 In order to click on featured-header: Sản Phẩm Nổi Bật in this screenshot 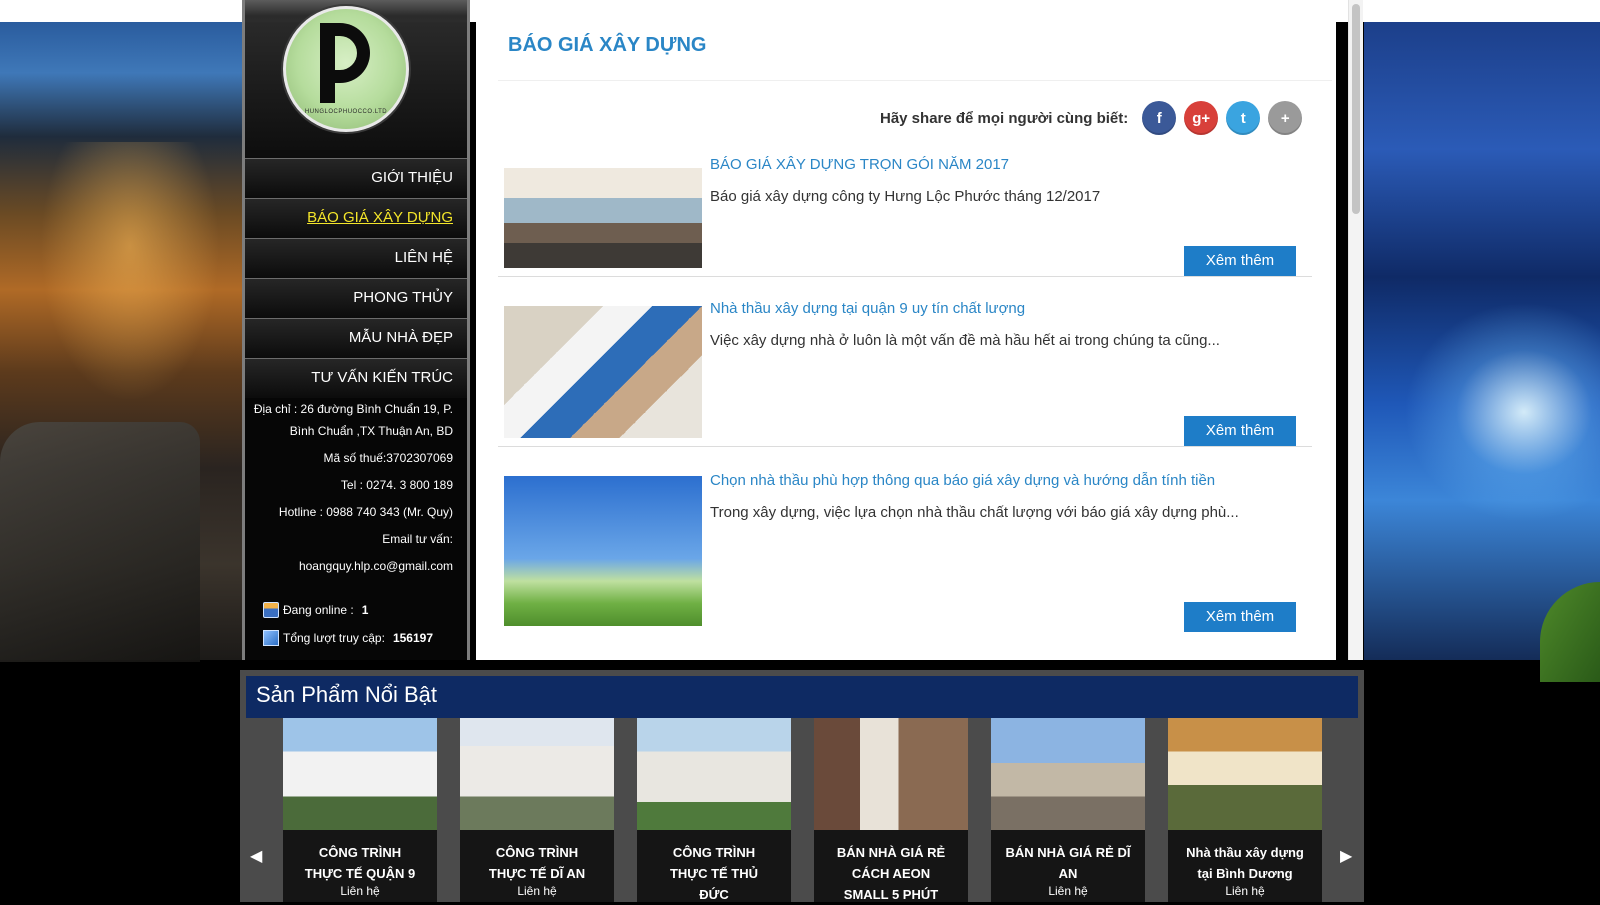, I will do `click(802, 697)`.